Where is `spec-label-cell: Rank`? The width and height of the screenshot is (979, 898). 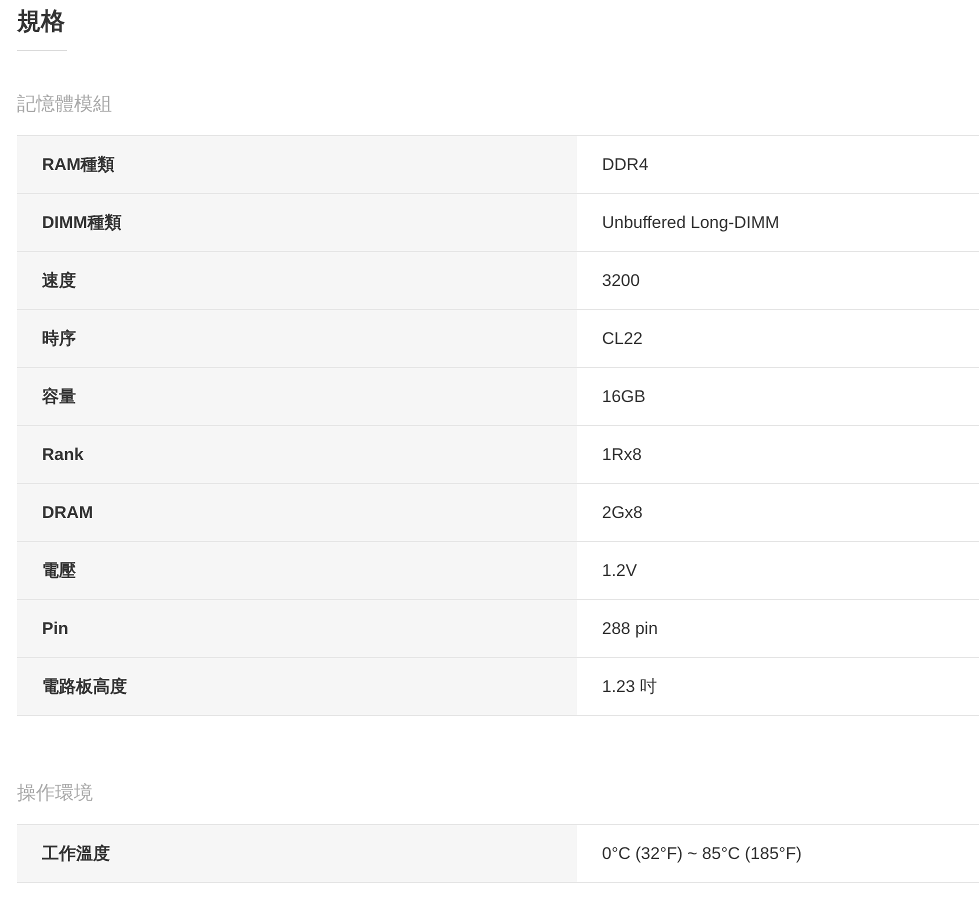
spec-label-cell: Rank is located at coordinates (297, 454).